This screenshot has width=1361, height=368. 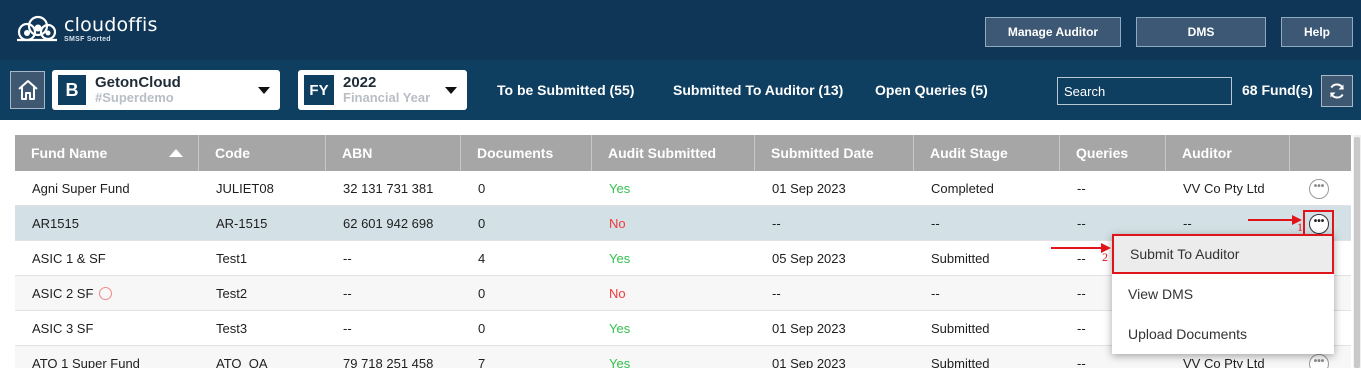 What do you see at coordinates (1176, 234) in the screenshot?
I see `annotation-arrows` at bounding box center [1176, 234].